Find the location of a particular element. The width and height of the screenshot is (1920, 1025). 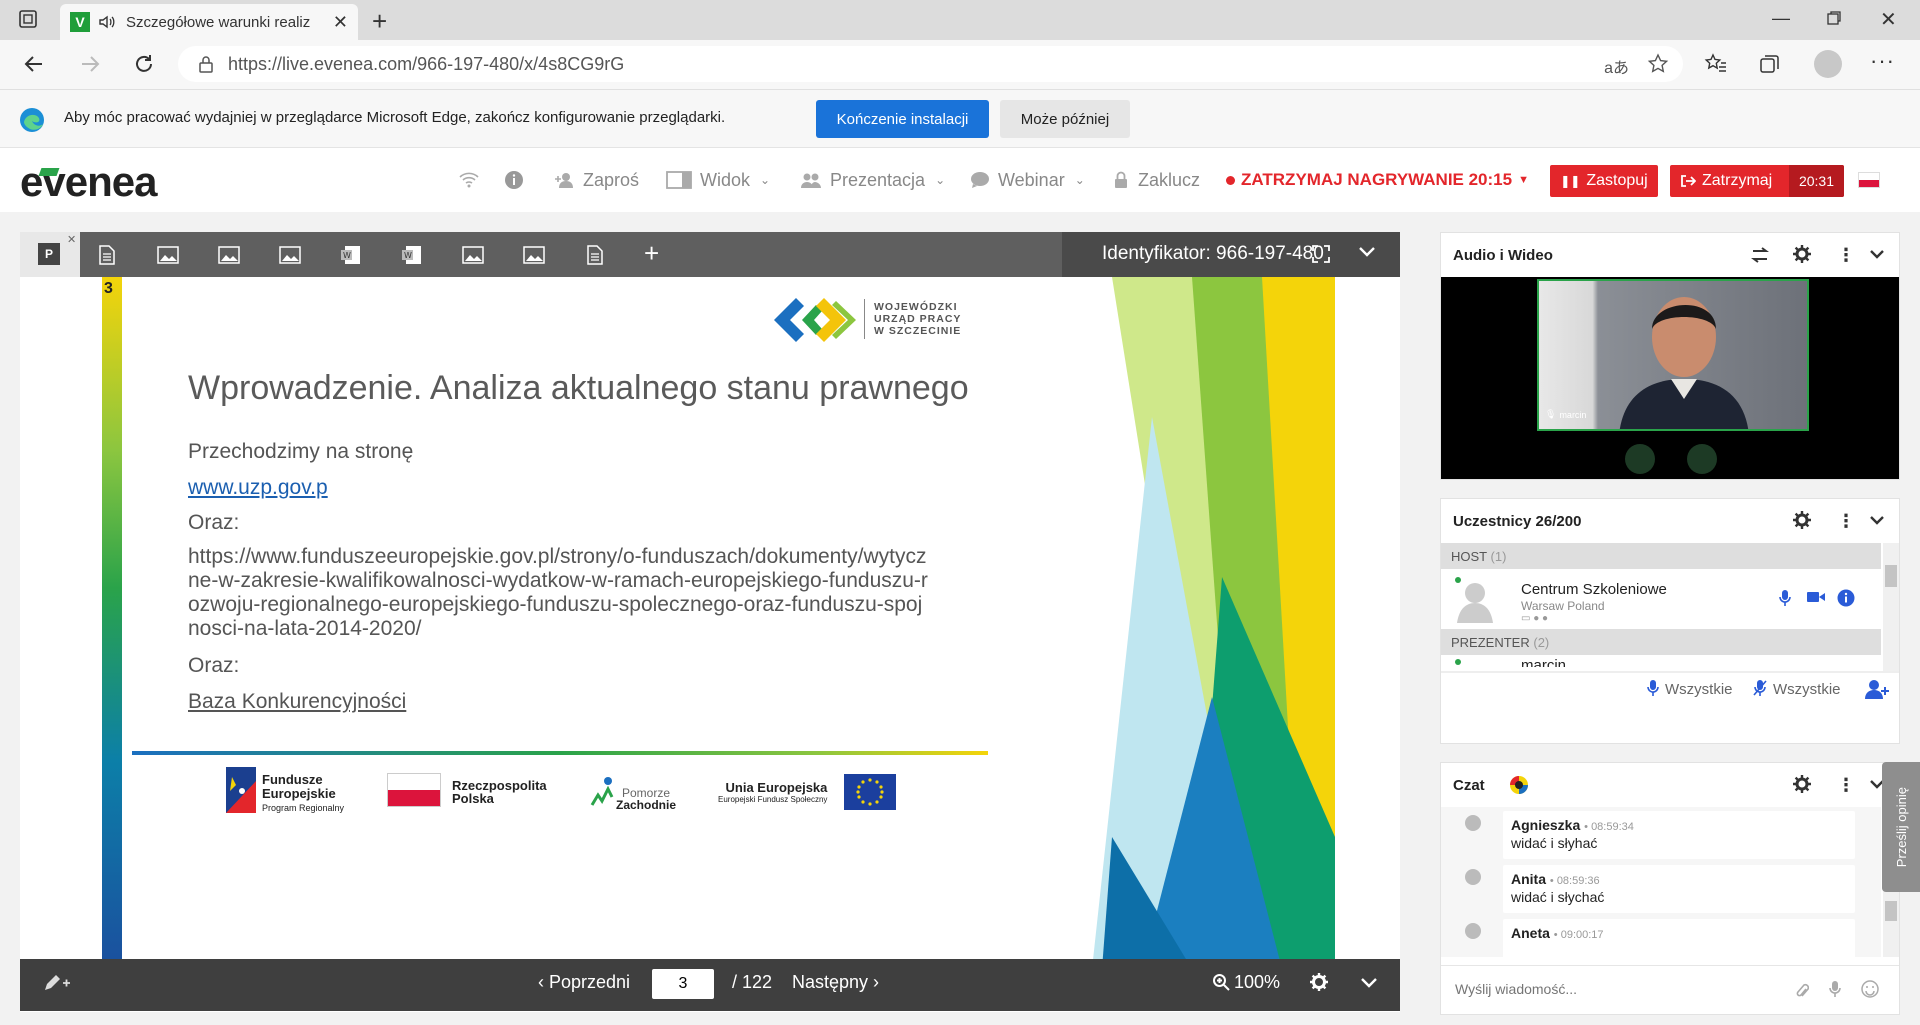

mic-toggle-button is located at coordinates (1702, 459).